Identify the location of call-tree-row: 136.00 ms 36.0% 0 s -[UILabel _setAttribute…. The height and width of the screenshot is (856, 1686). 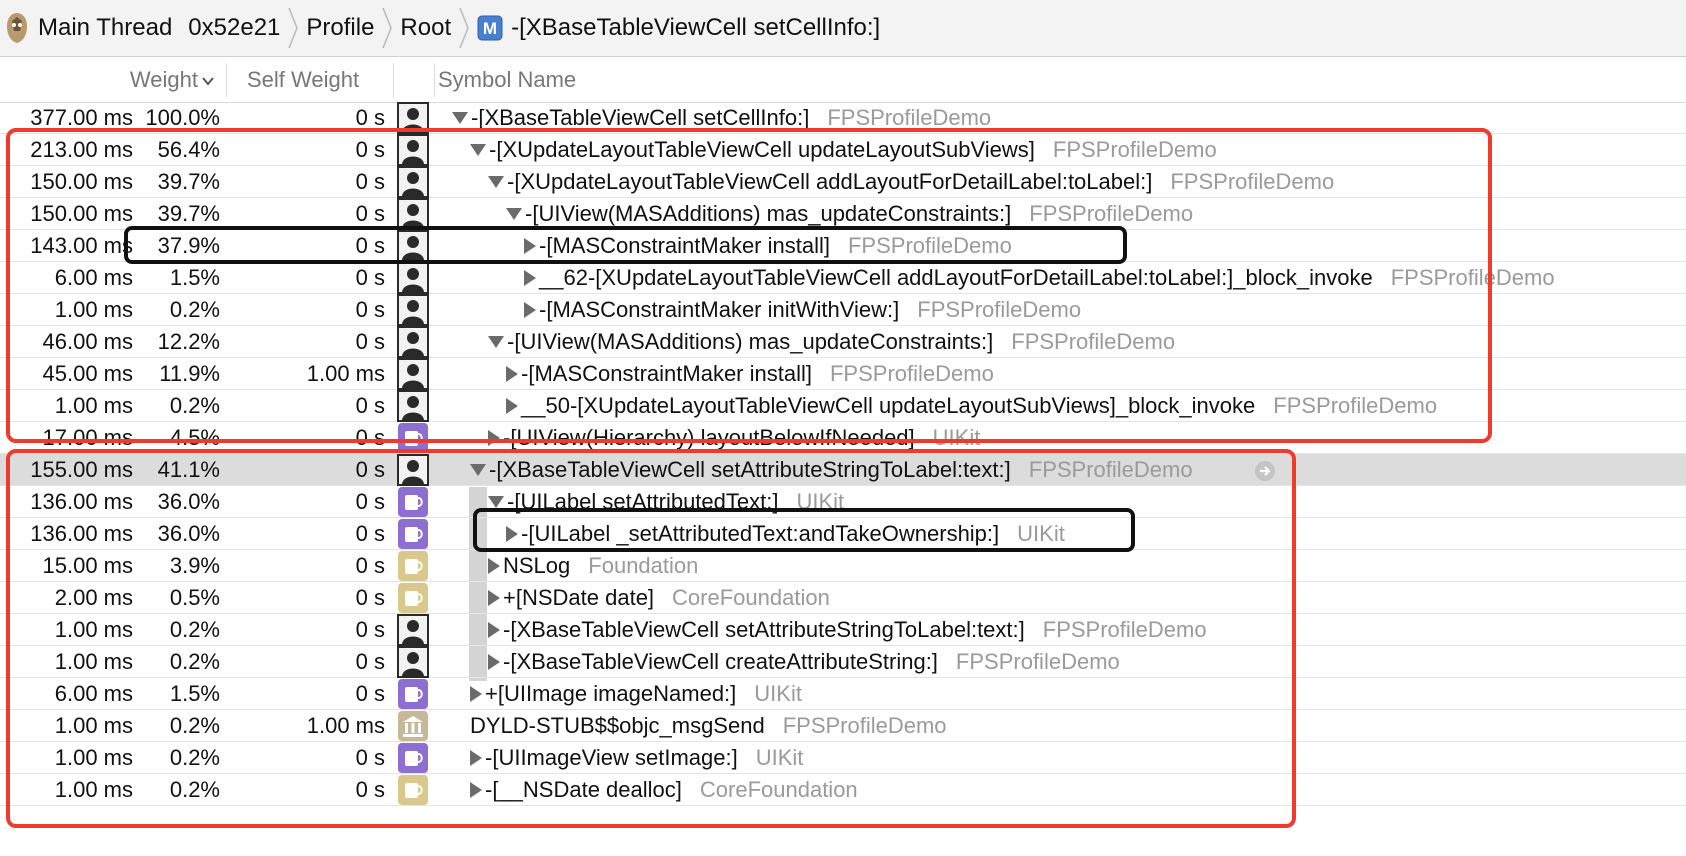
(843, 534).